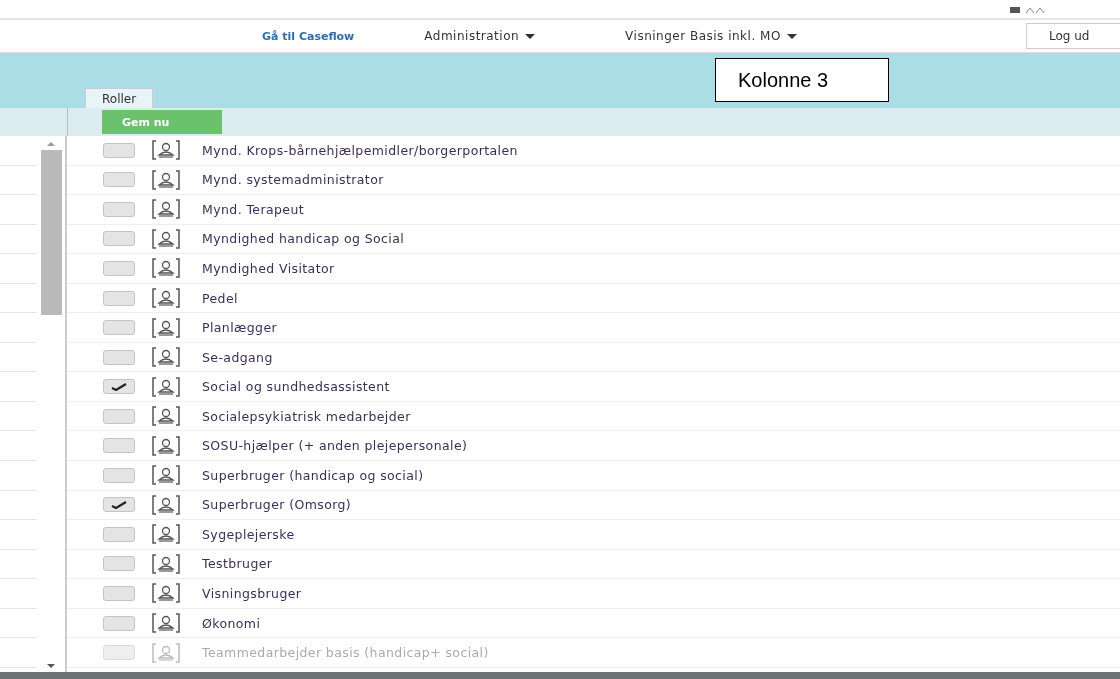 The width and height of the screenshot is (1120, 679). Describe the element at coordinates (306, 416) in the screenshot. I see `role-label: Socialepsykiatrisk medarbejder` at that location.